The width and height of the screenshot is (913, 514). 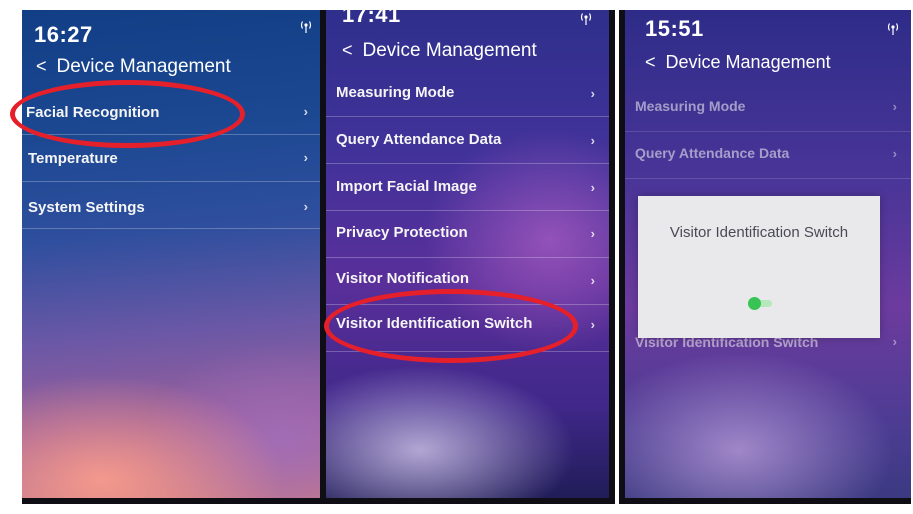 What do you see at coordinates (406, 186) in the screenshot?
I see `menu-item-label: Import Facial Image` at bounding box center [406, 186].